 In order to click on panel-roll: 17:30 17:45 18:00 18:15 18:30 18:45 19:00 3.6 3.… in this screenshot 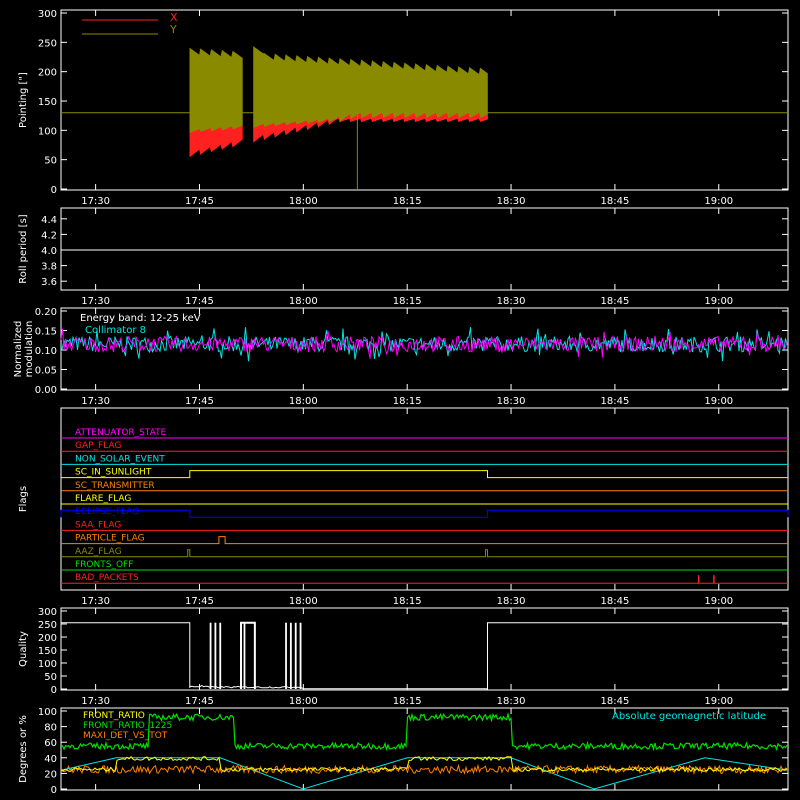, I will do `click(403, 257)`.